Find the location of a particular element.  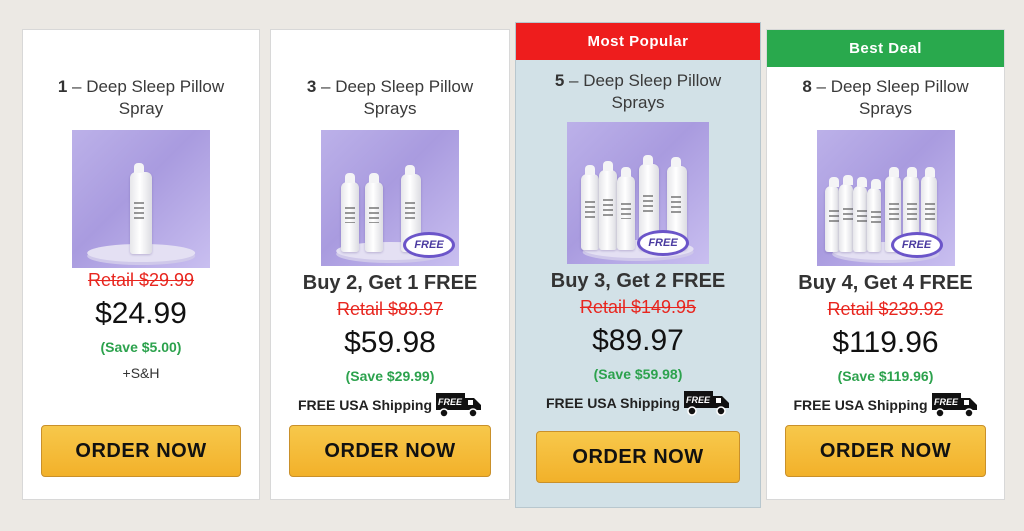

package-quantity: 5 is located at coordinates (559, 80).